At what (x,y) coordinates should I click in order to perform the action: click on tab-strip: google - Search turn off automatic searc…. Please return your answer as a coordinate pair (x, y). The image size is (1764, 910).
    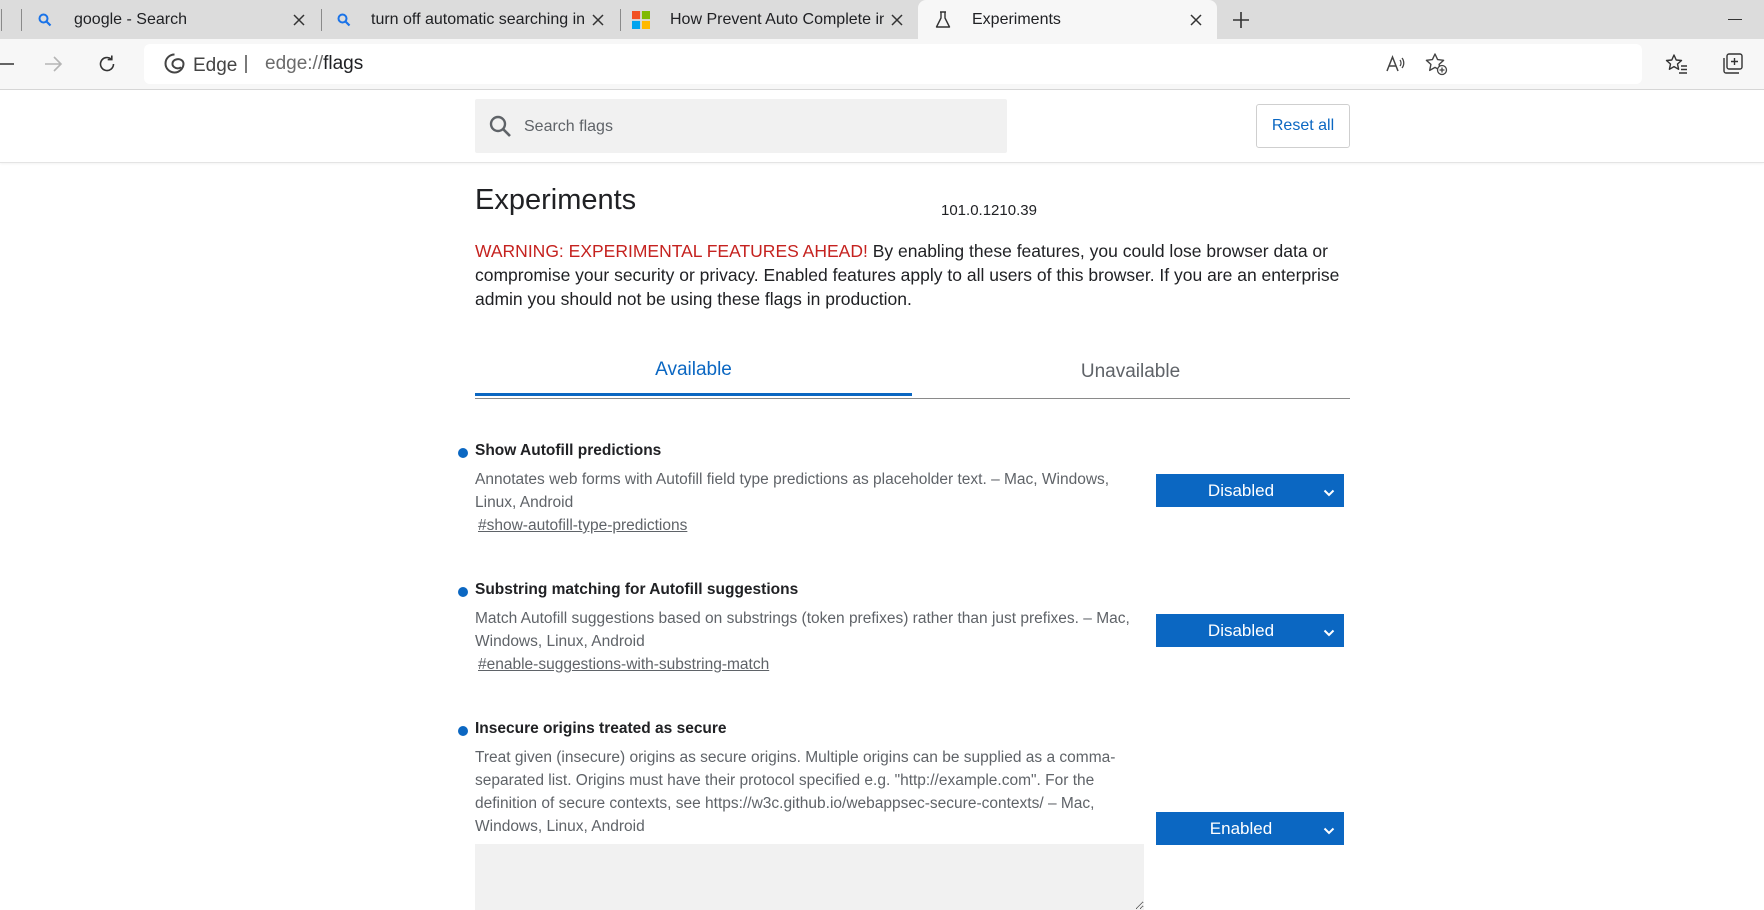
    Looking at the image, I should click on (882, 19).